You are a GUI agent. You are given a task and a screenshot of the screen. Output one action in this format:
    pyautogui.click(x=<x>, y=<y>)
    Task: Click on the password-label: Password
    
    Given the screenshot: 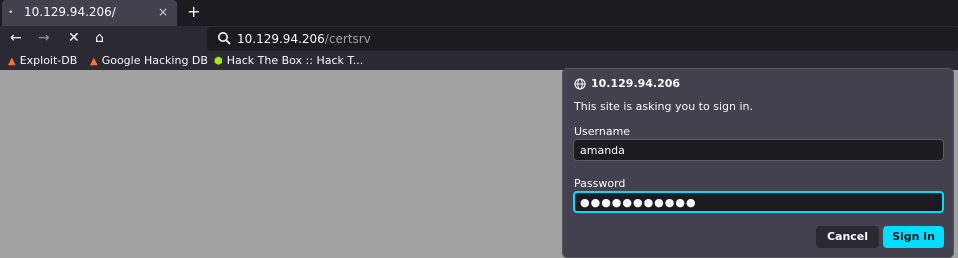 What is the action you would take?
    pyautogui.click(x=600, y=183)
    